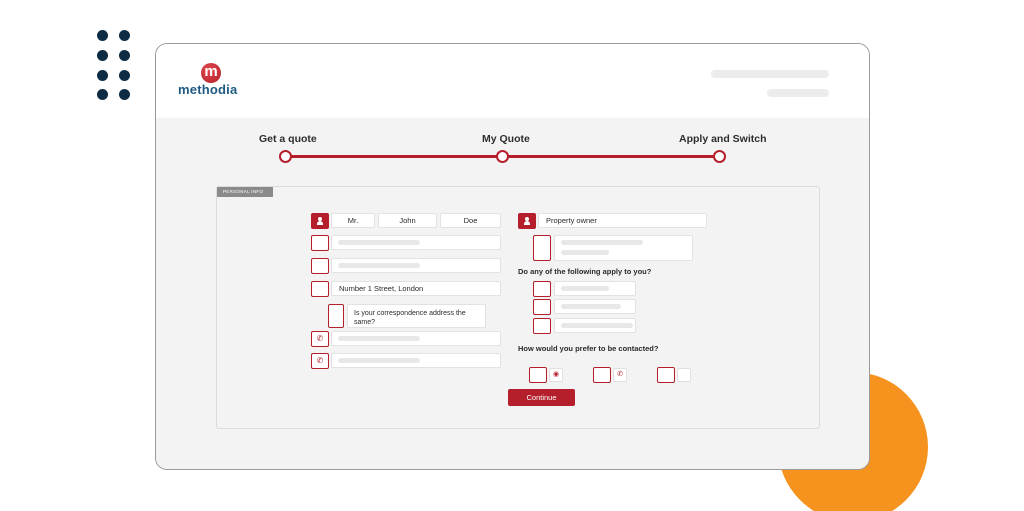 This screenshot has height=511, width=1024. What do you see at coordinates (470, 220) in the screenshot?
I see `last-name-field: Doe` at bounding box center [470, 220].